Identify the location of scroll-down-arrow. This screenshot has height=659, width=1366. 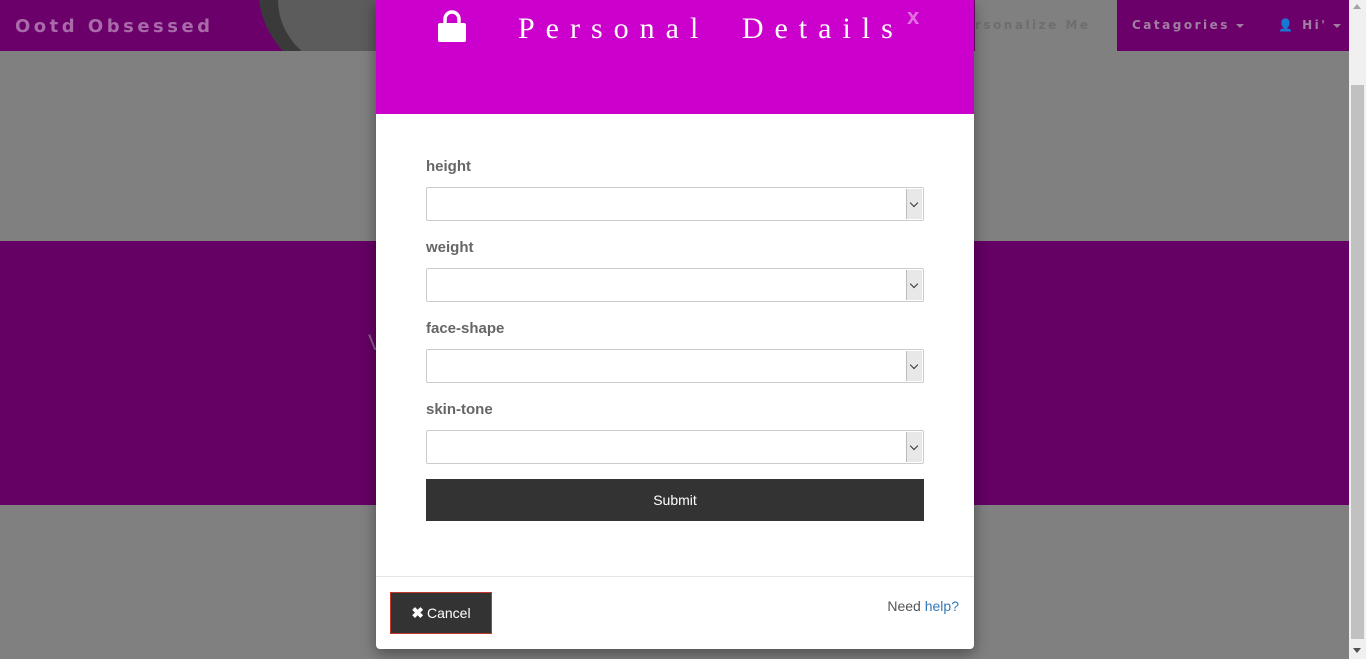
(1357, 650).